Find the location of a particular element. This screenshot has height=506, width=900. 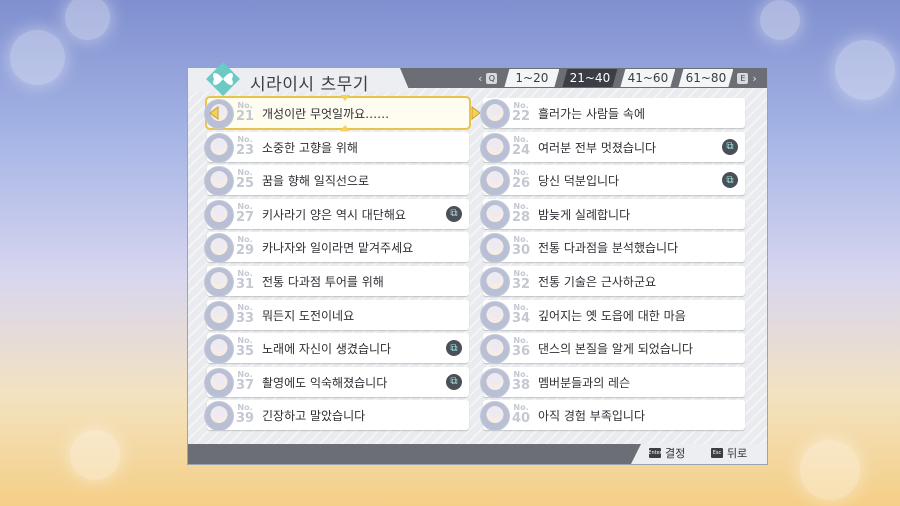

range-tabs: ‹ Q 1~20 21~40 41~60 61~80 E › is located at coordinates (617, 78).